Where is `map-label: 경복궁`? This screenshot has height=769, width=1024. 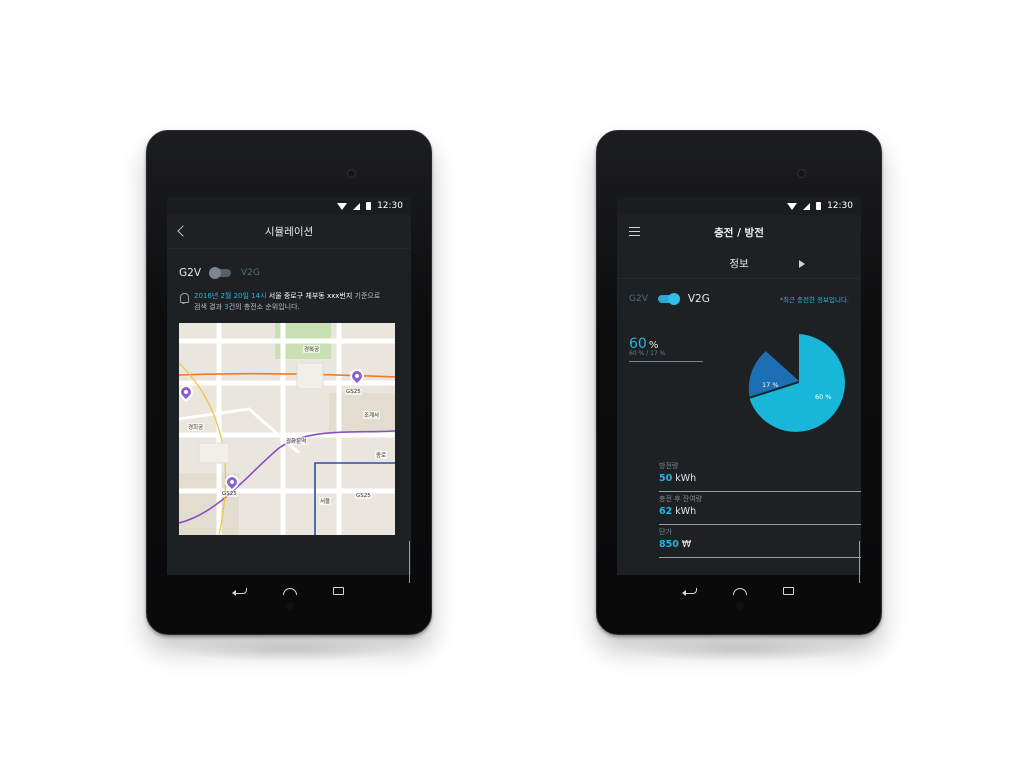
map-label: 경복궁 is located at coordinates (312, 349).